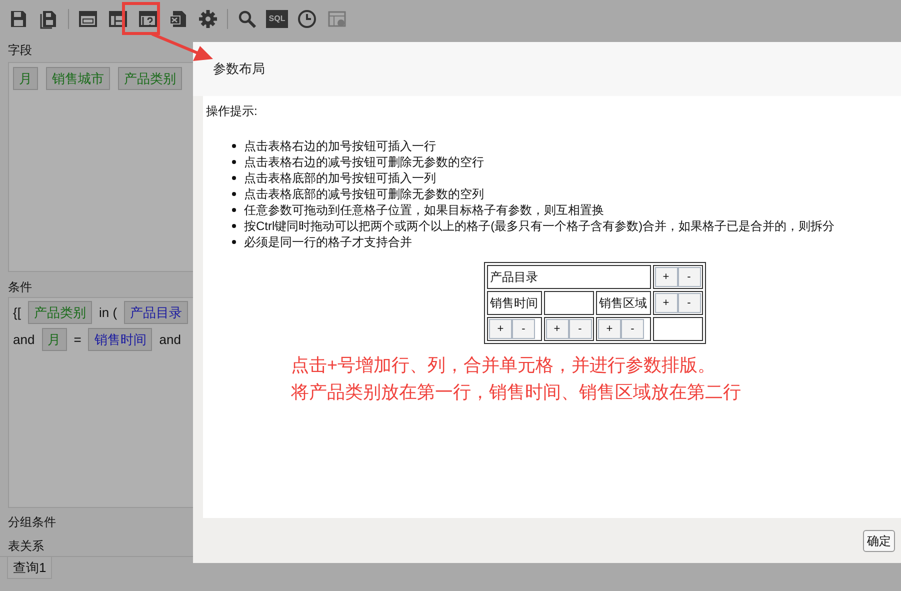 The image size is (901, 591). Describe the element at coordinates (364, 194) in the screenshot. I see `hint-text: 点击表格底部的减号按钮可删除无参数的空列` at that location.